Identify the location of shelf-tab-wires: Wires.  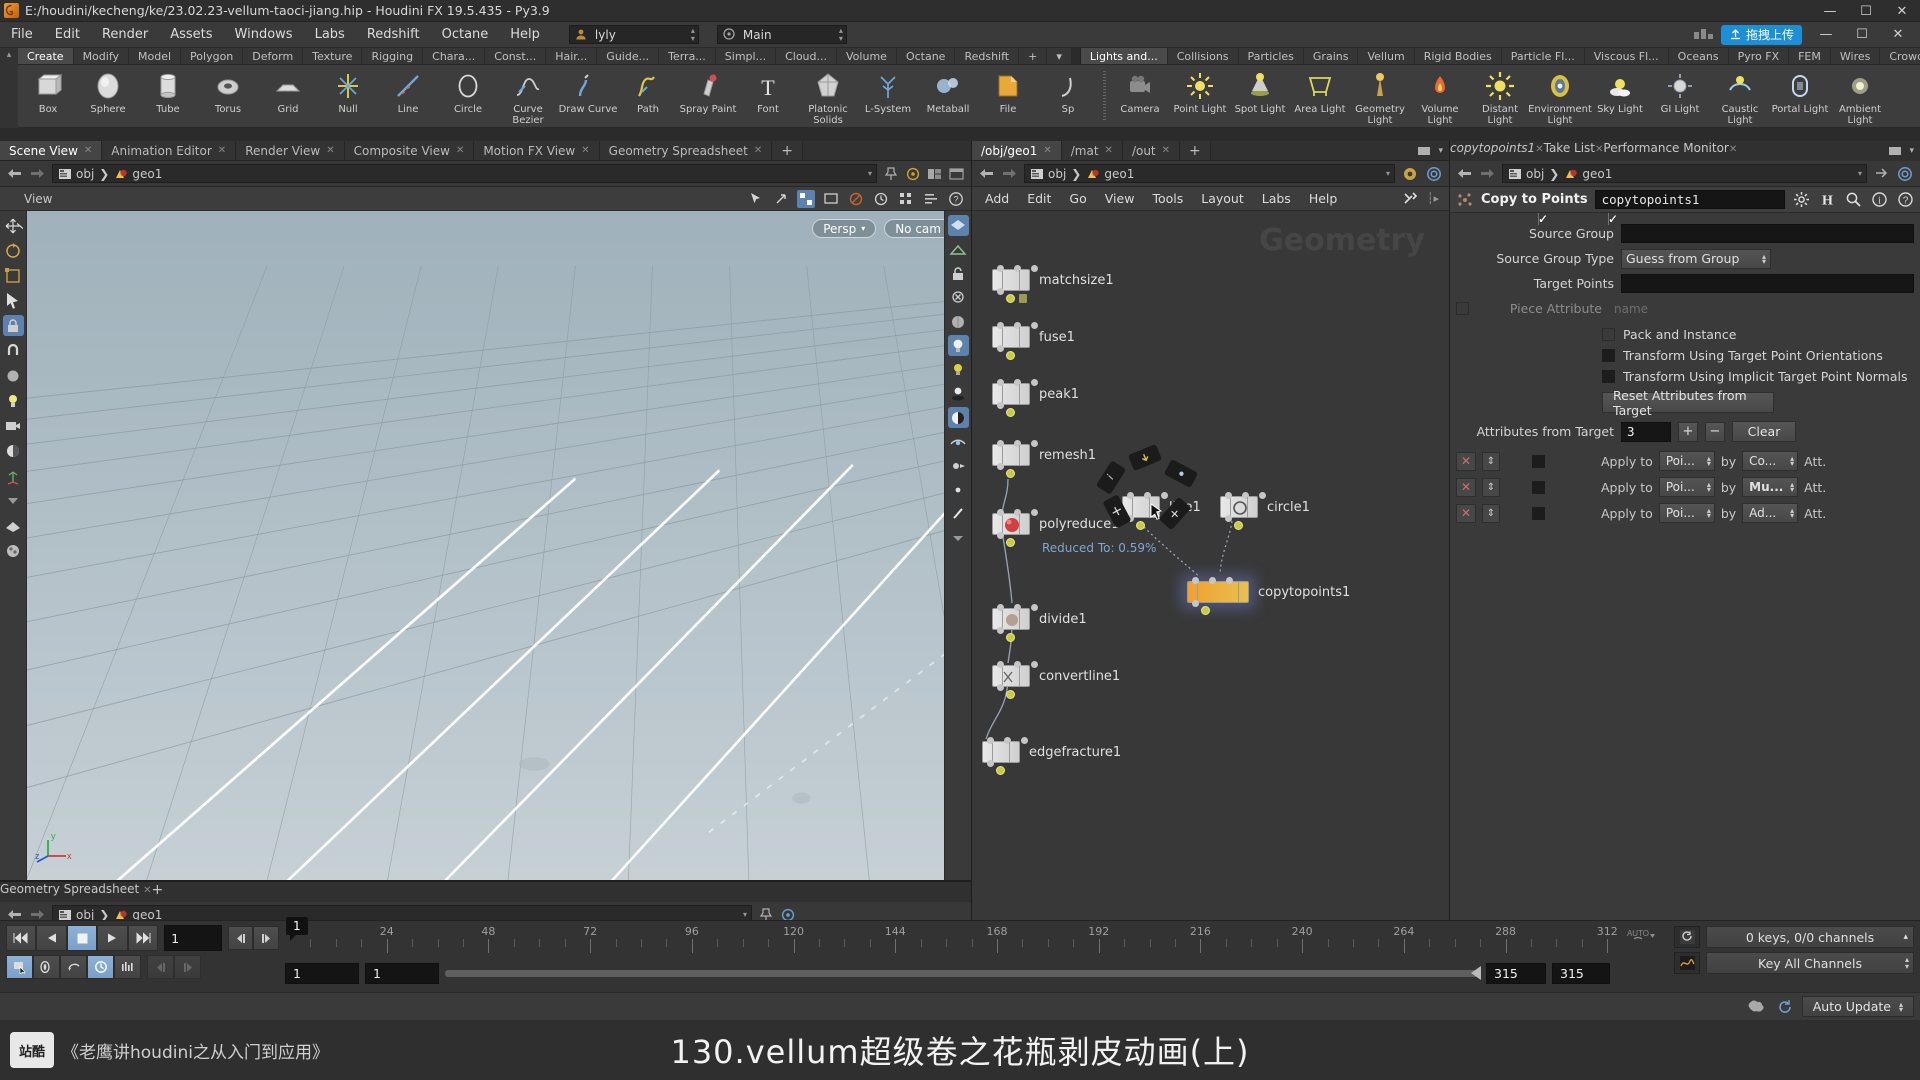
(1855, 56).